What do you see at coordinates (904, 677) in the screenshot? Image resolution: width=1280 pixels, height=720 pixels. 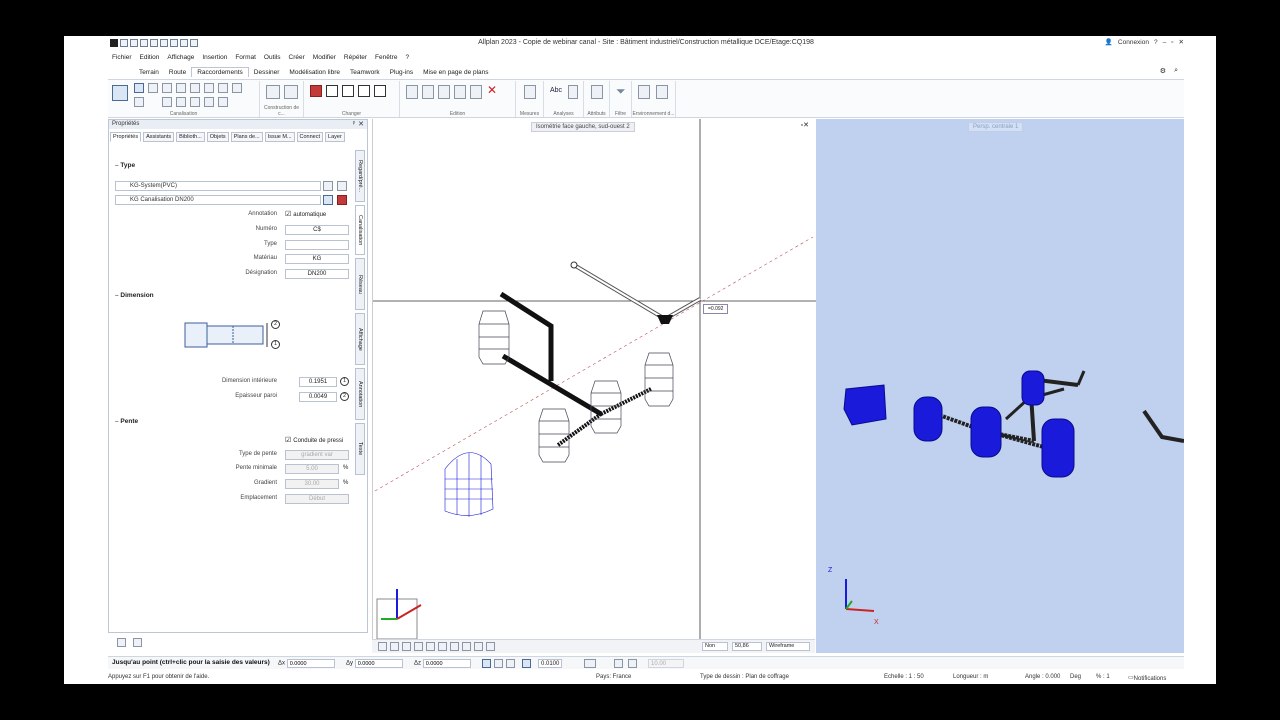 I see `status-echelle: Echelle : 1 : 50` at bounding box center [904, 677].